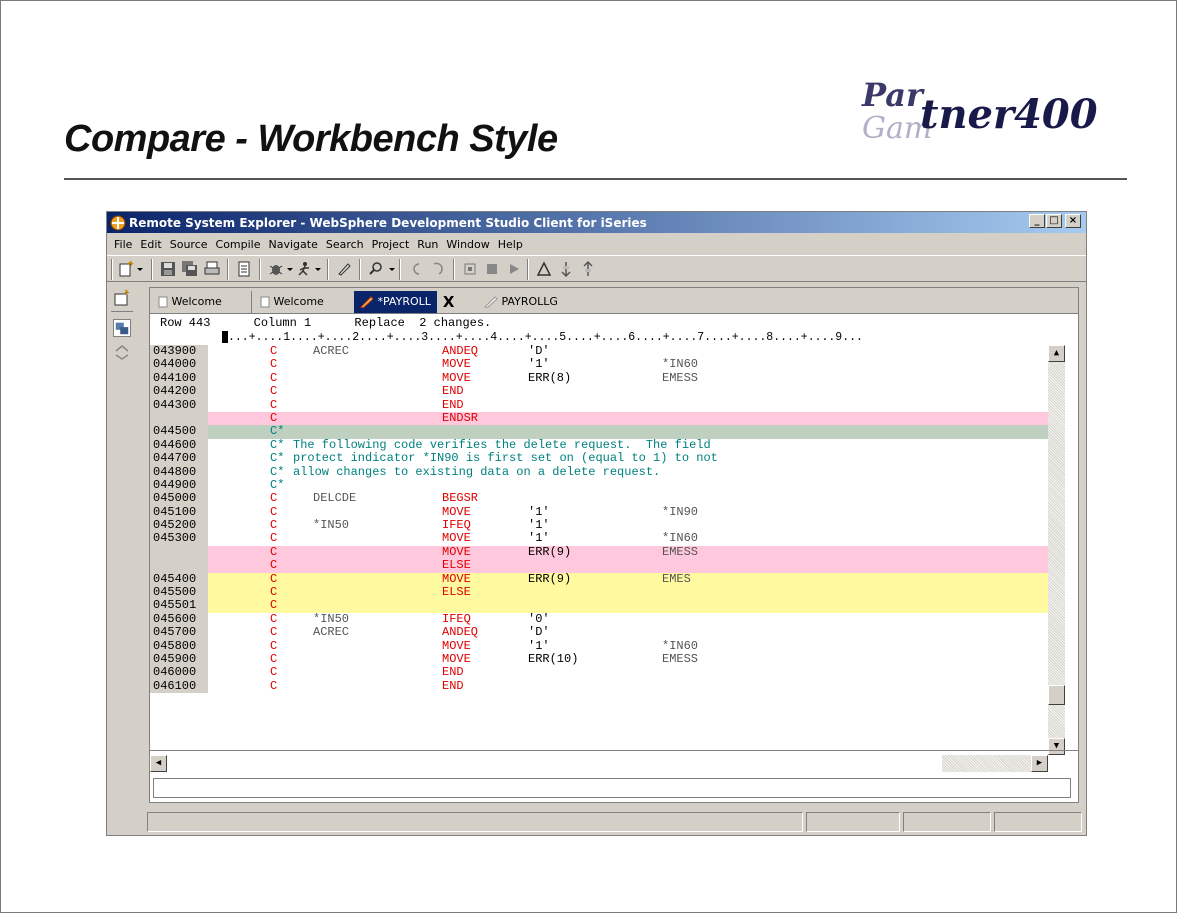 This screenshot has width=1177, height=913. What do you see at coordinates (460, 417) in the screenshot?
I see `opcode: ENDSR` at bounding box center [460, 417].